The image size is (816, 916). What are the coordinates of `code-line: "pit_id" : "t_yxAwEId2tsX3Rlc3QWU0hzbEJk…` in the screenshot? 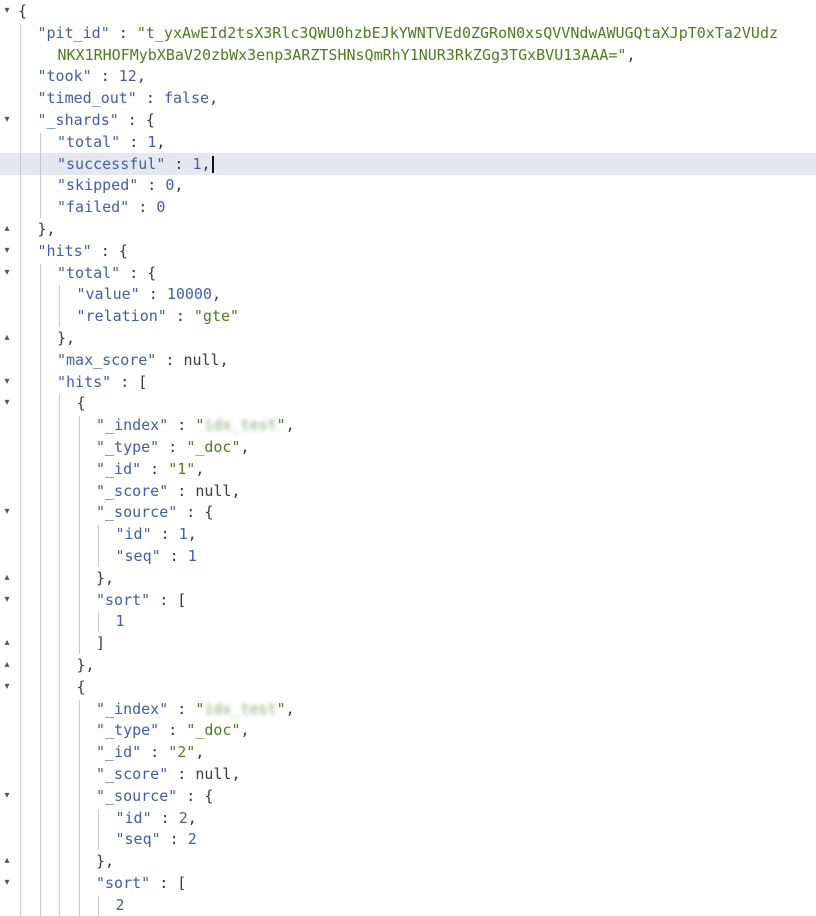 It's located at (408, 33).